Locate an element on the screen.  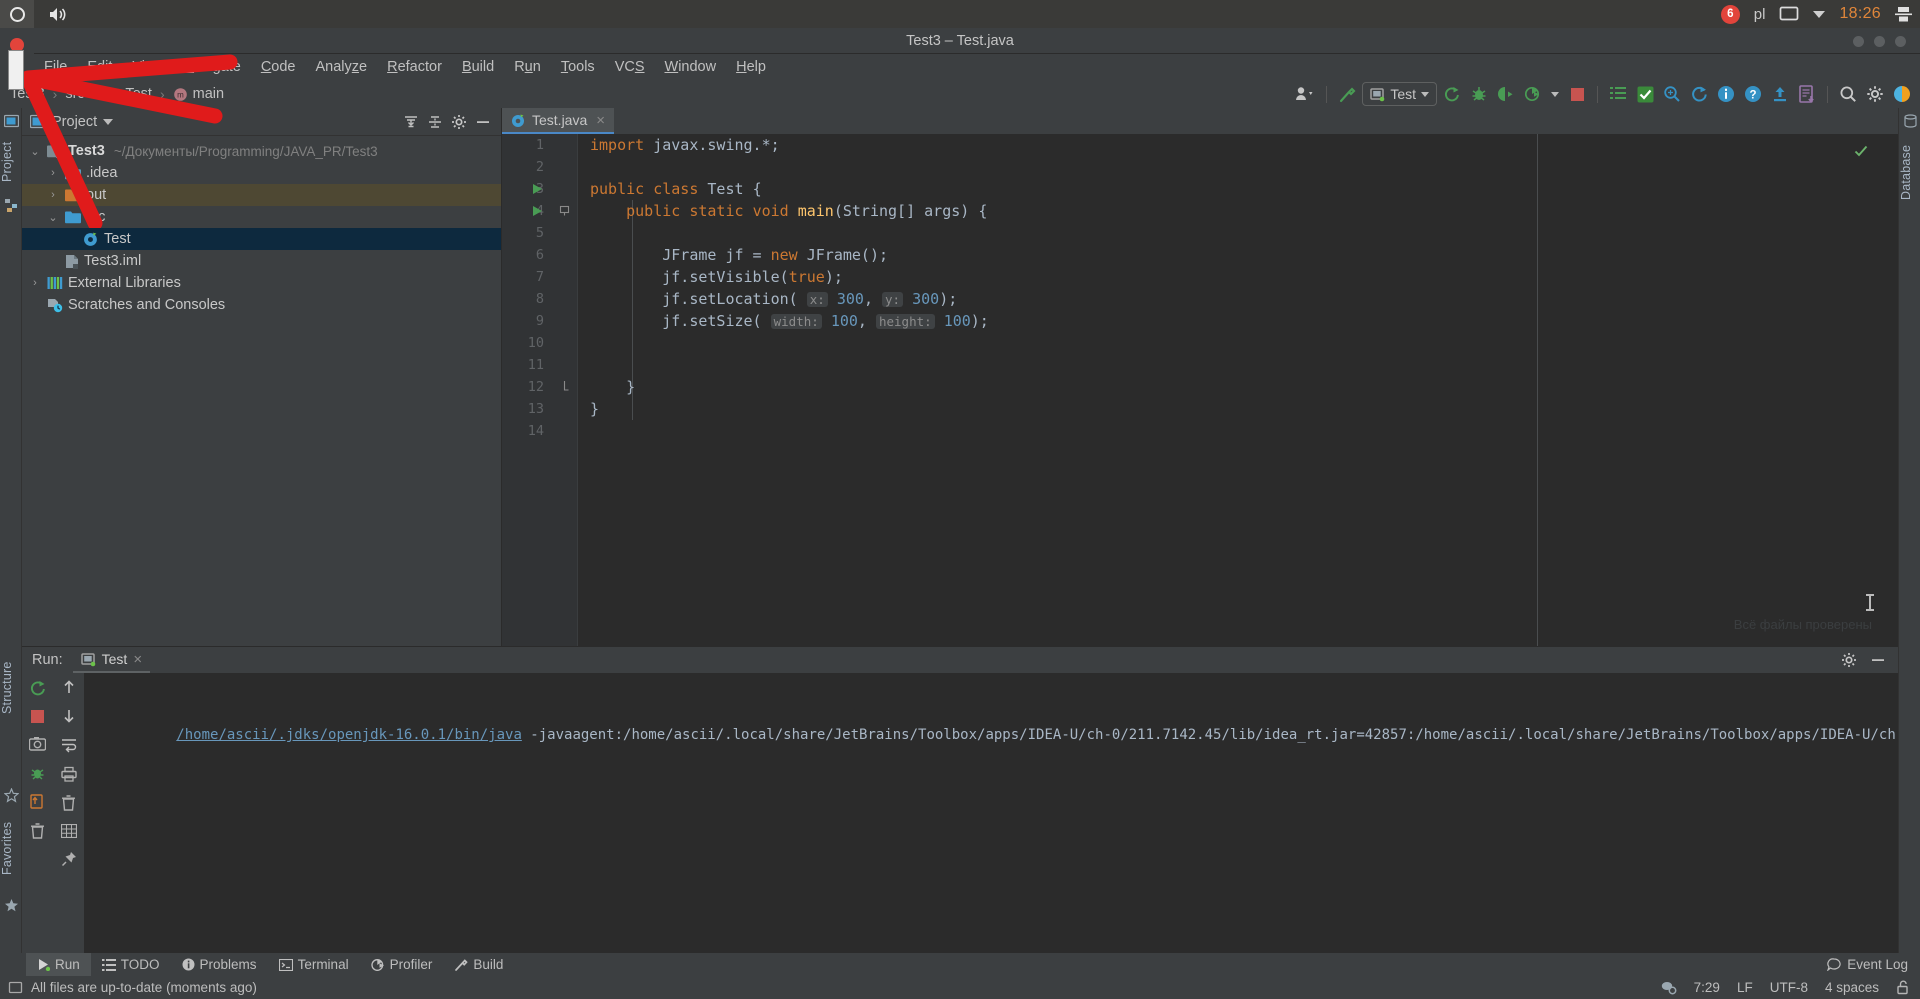
breadcrumb-item-class: Test is located at coordinates (138, 94).